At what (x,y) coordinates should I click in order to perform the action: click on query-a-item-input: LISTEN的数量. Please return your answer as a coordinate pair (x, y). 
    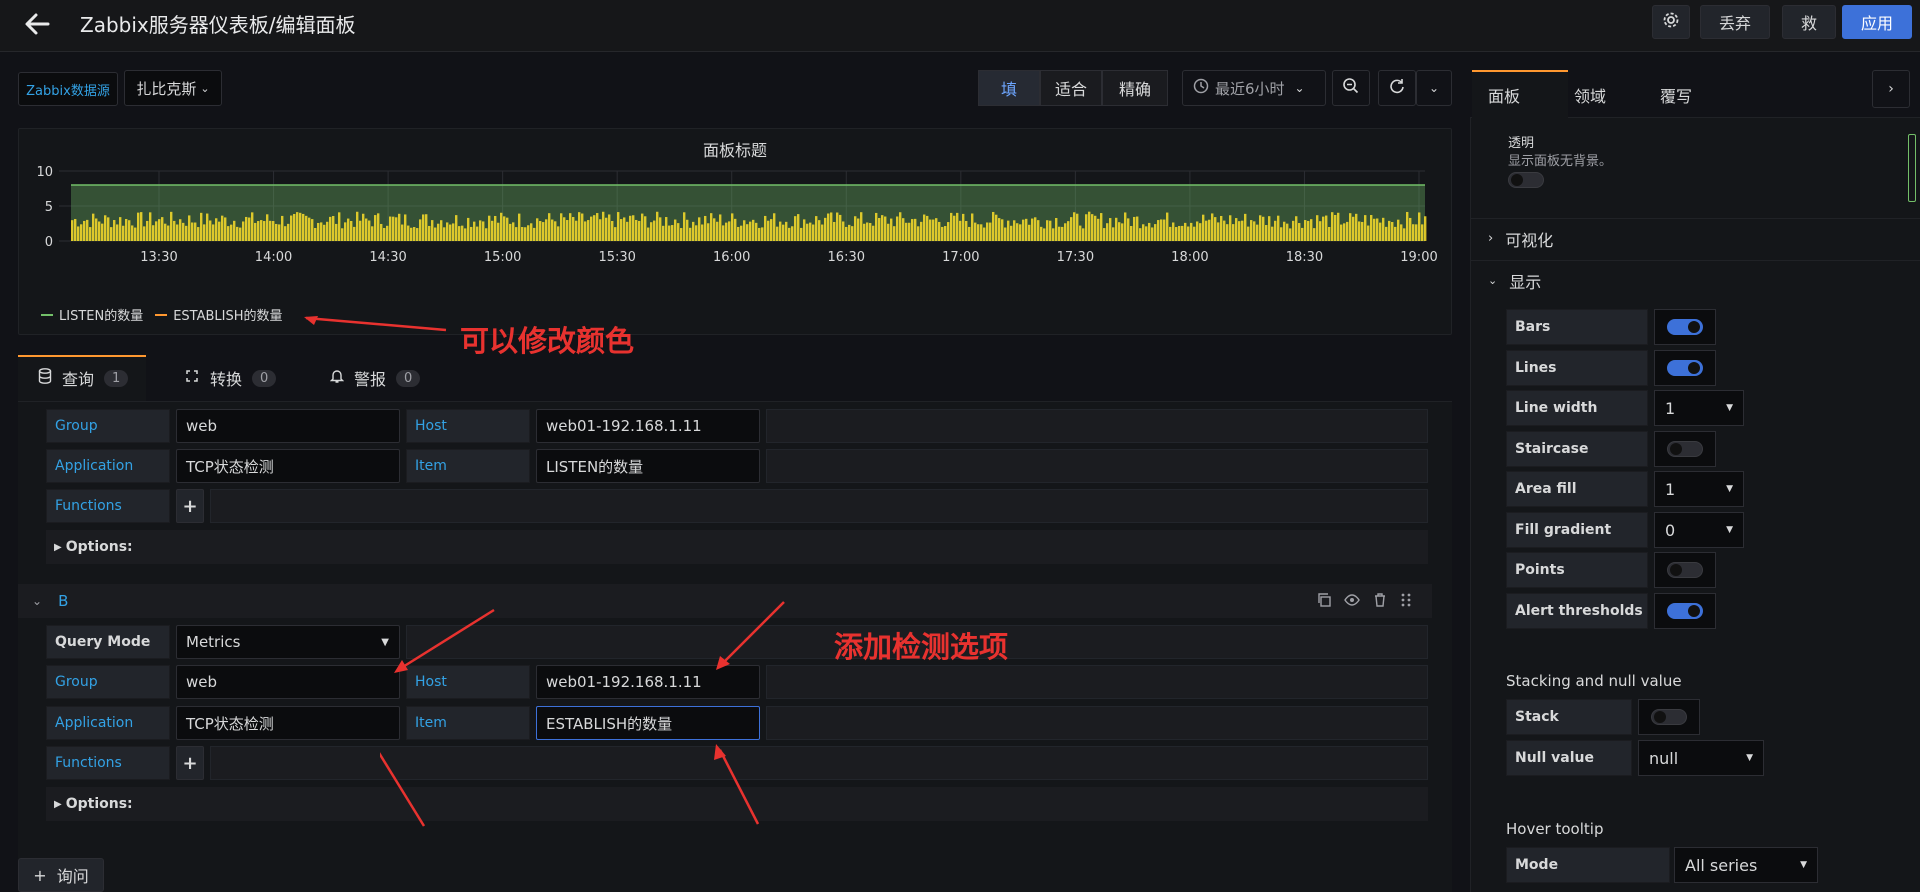
    Looking at the image, I should click on (648, 466).